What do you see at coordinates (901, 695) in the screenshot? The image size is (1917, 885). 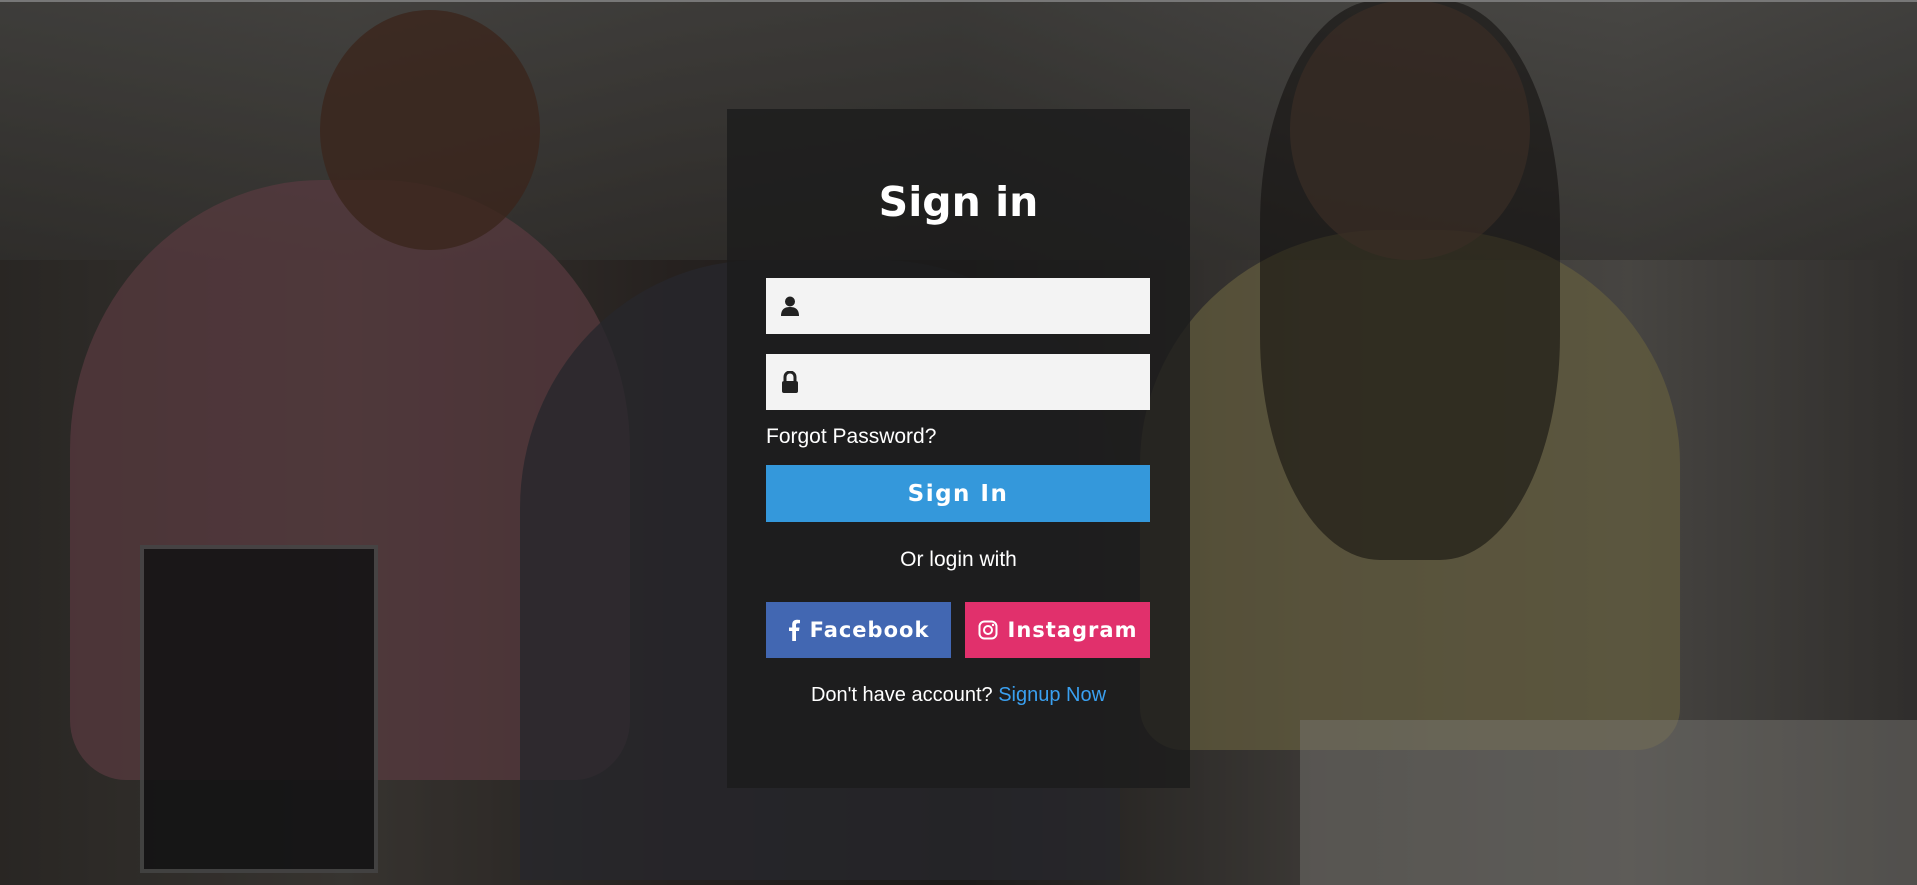 I see `signup-prompt-text: Don't have account?` at bounding box center [901, 695].